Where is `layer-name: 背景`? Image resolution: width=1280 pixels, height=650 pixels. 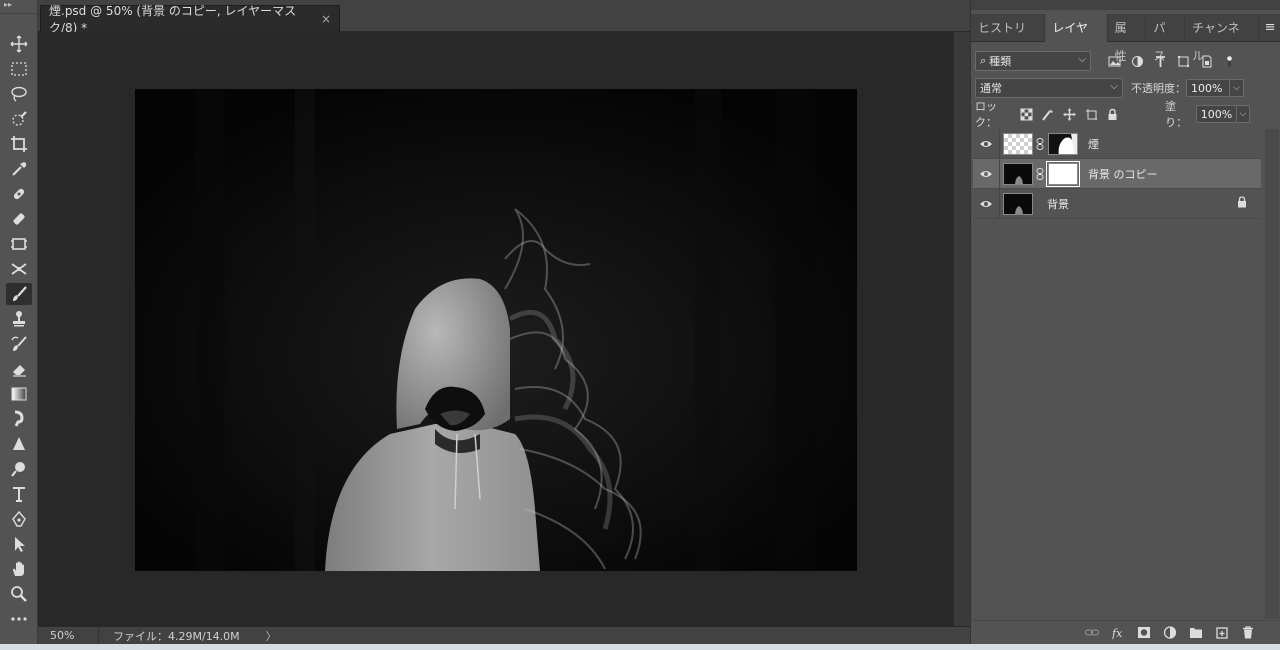 layer-name: 背景 is located at coordinates (1058, 204).